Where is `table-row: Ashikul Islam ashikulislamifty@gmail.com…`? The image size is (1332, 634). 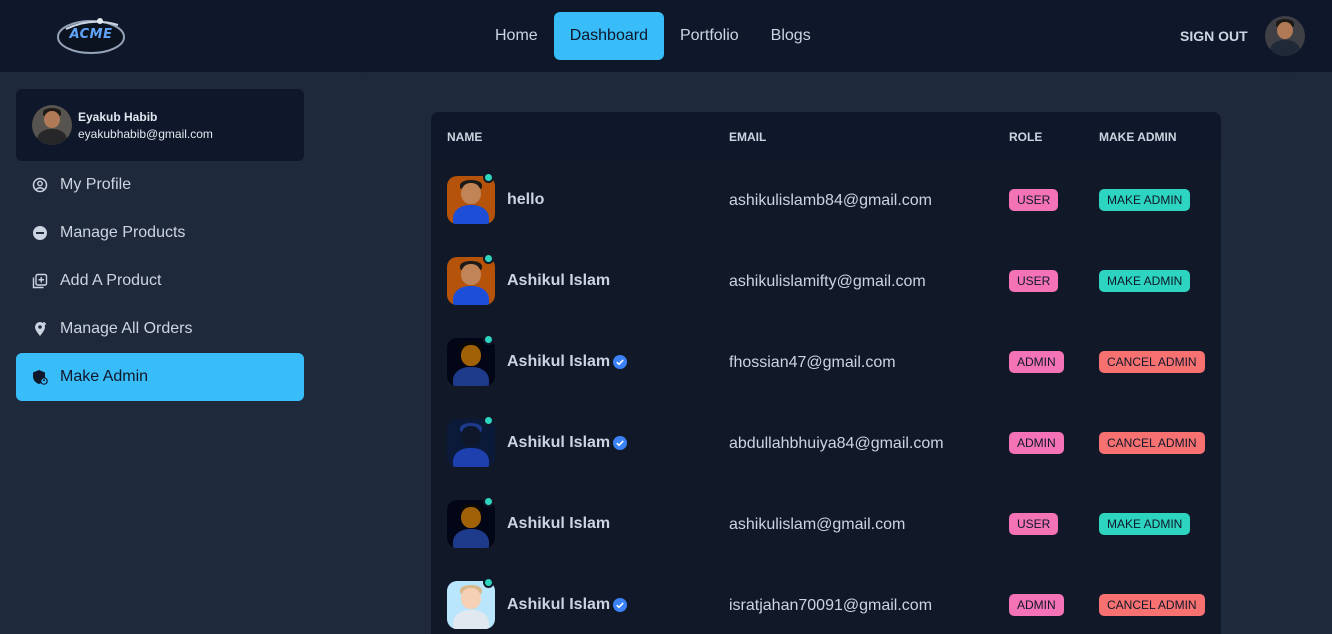
table-row: Ashikul Islam ashikulislamifty@gmail.com… is located at coordinates (826, 281).